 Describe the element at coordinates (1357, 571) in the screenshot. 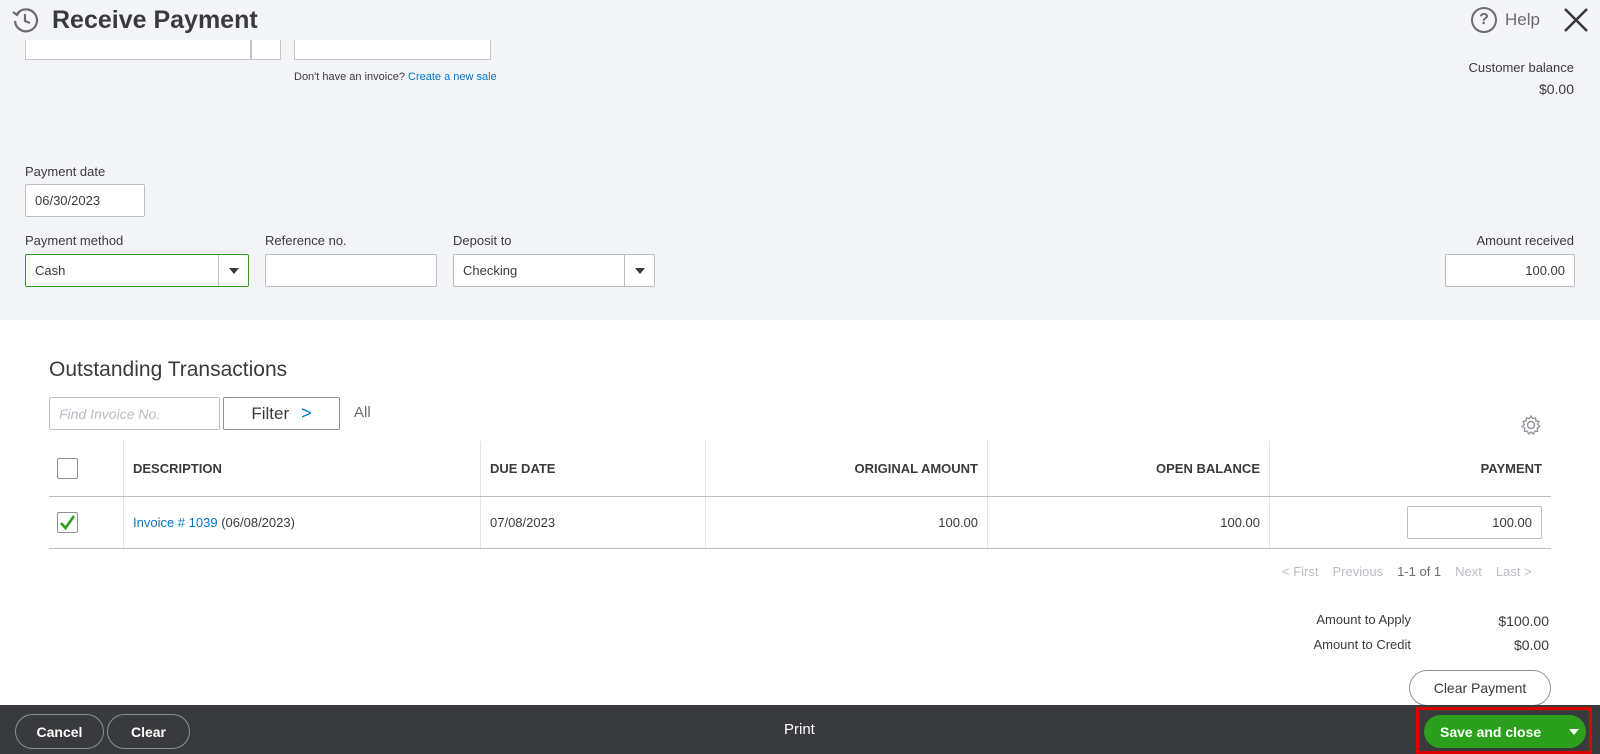

I see `pager-previous: Previous` at that location.